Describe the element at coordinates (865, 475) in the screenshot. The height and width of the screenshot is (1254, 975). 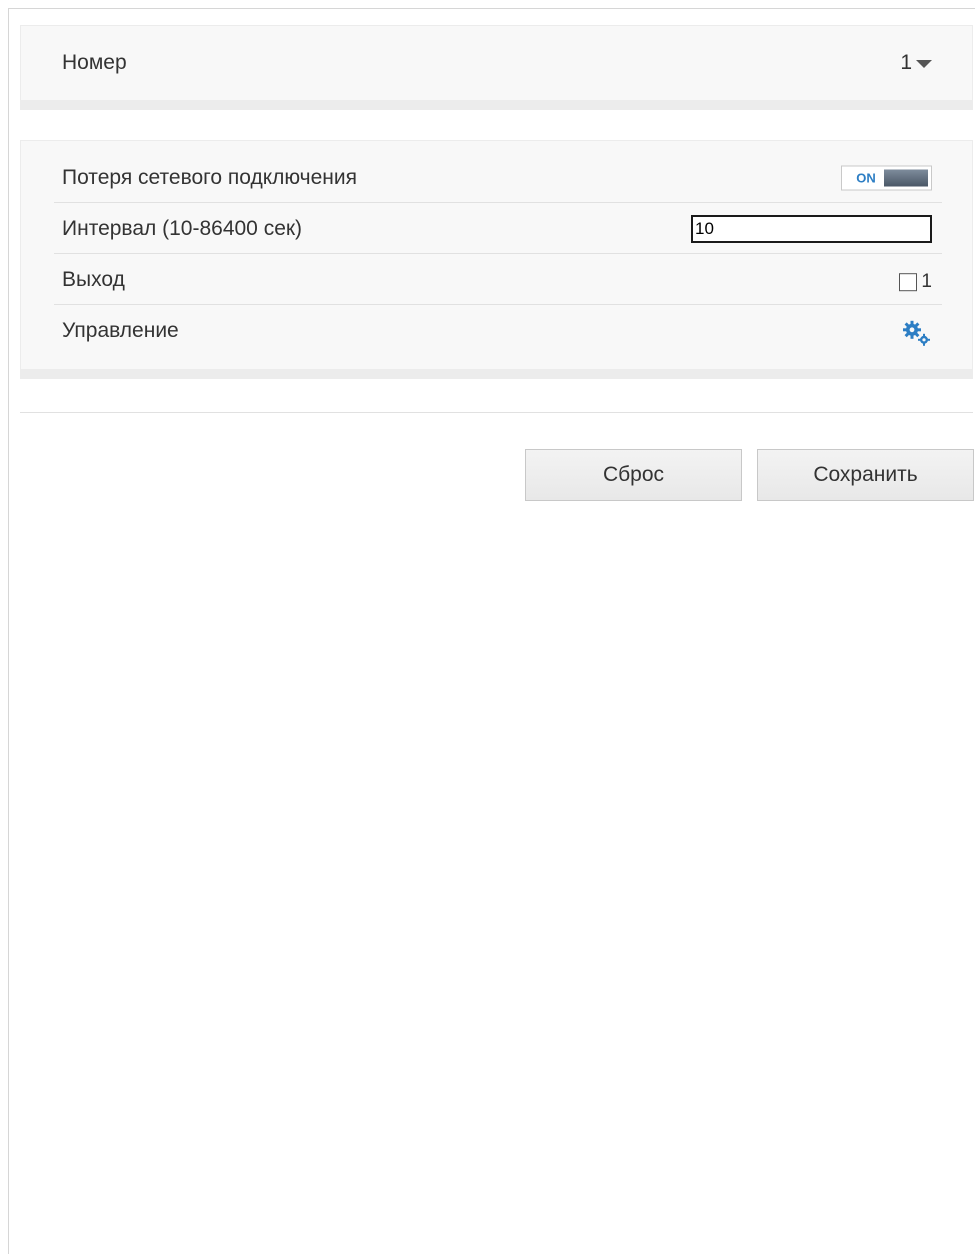
I see `save-button: Сохранить` at that location.